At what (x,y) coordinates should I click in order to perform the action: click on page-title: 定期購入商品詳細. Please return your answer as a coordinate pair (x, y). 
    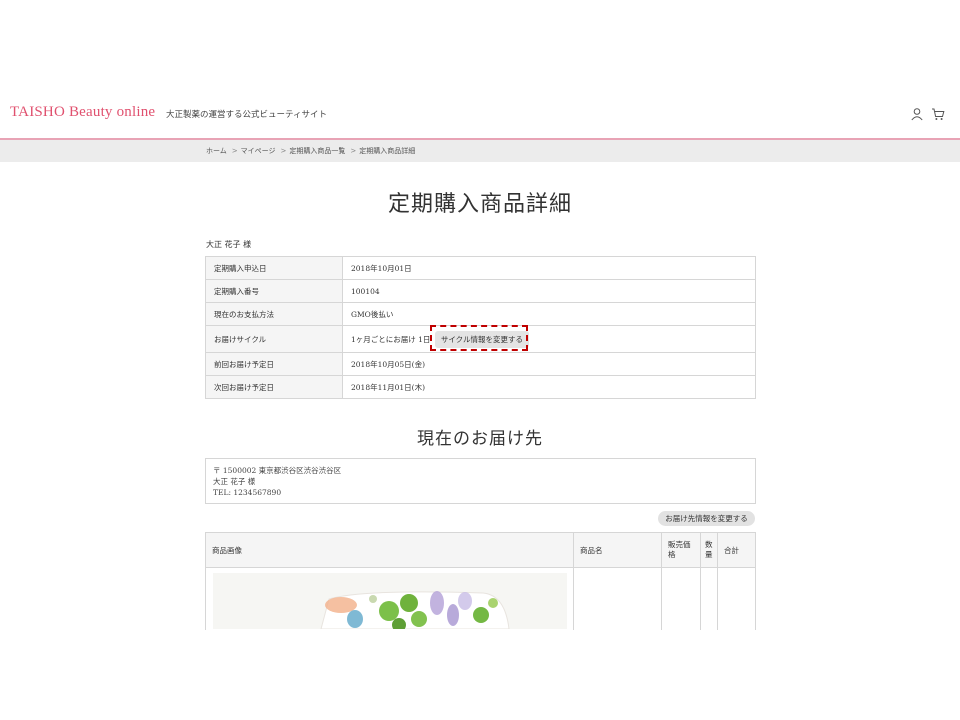
    Looking at the image, I should click on (479, 204).